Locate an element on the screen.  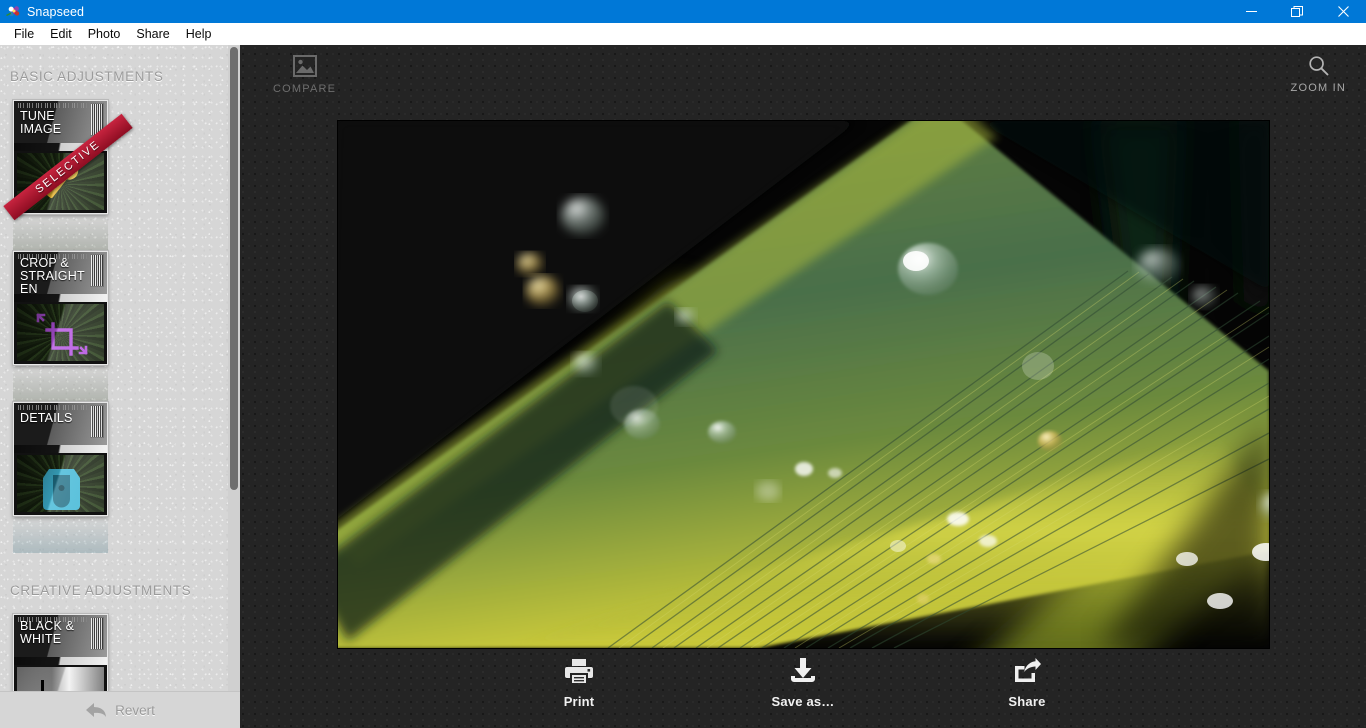
zoom-in-label: ZOOM IN is located at coordinates (1318, 88).